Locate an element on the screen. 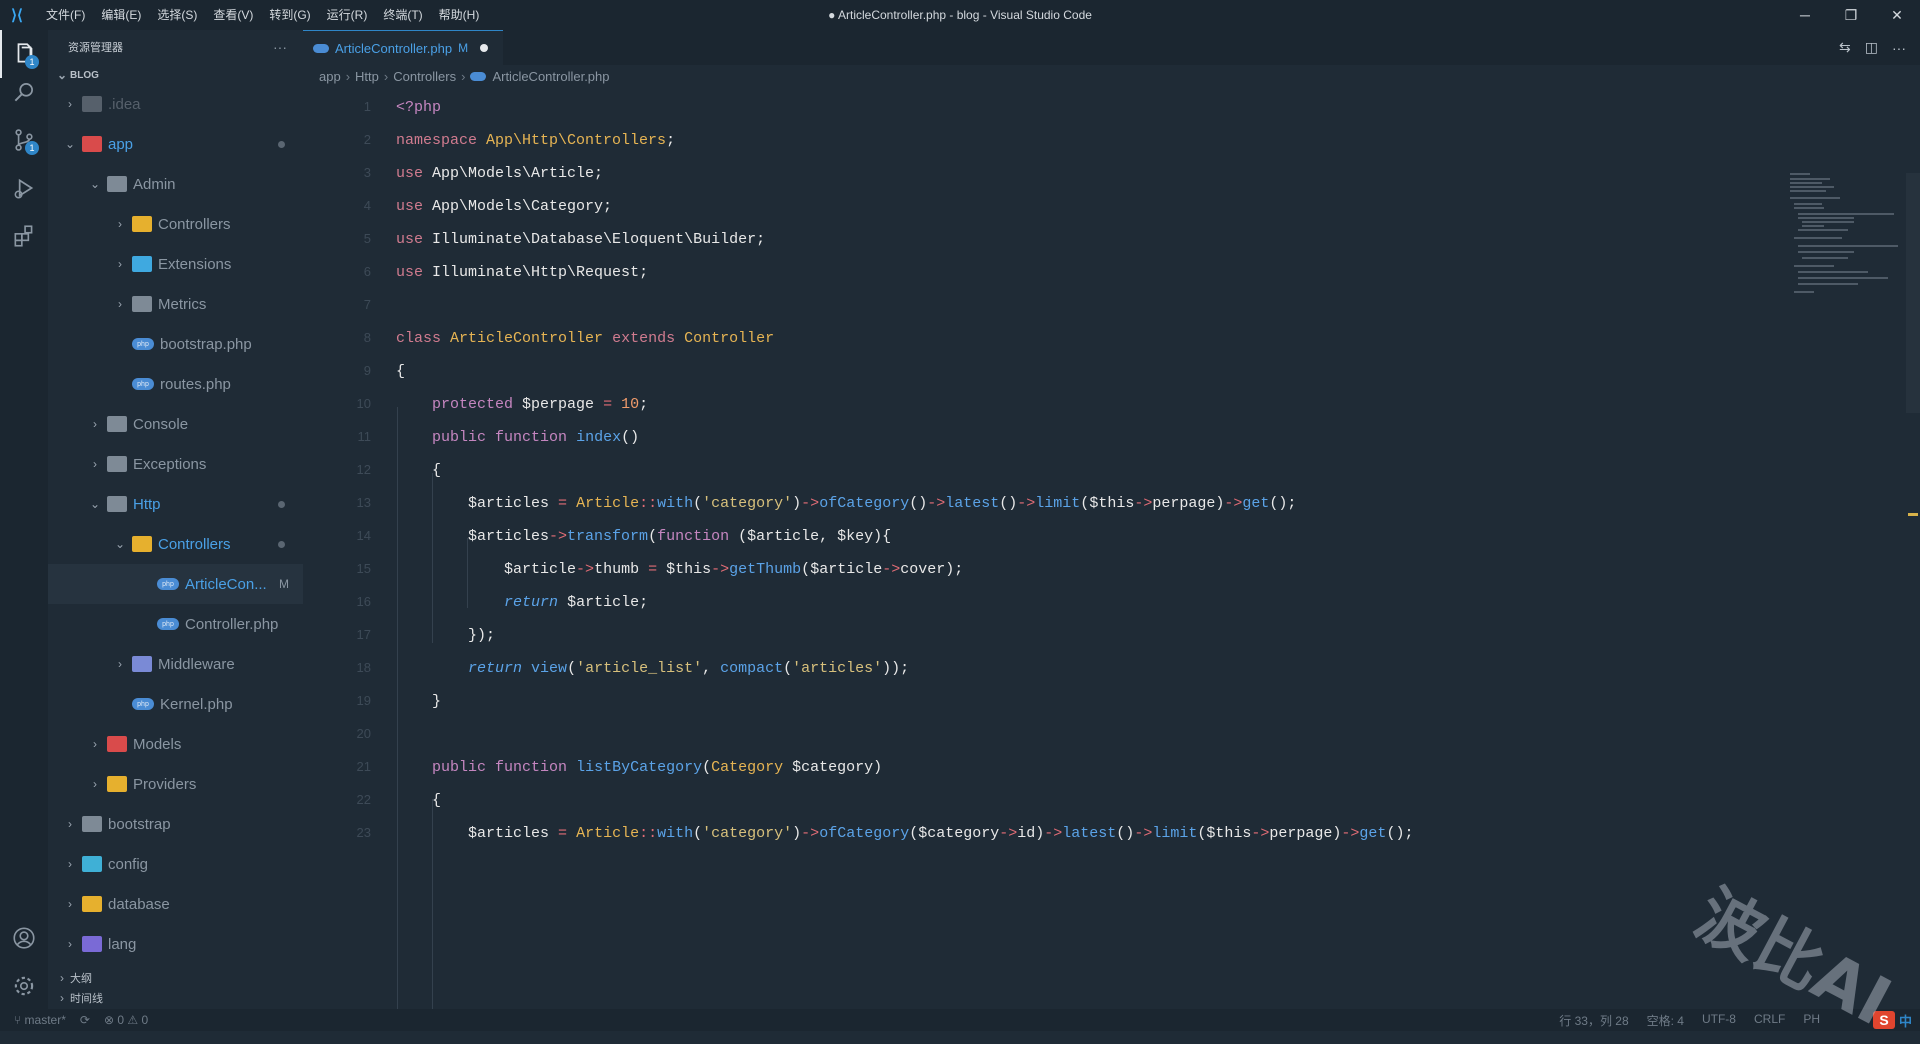 This screenshot has width=1920, height=1044. tree-item-label: Exceptions is located at coordinates (169, 464).